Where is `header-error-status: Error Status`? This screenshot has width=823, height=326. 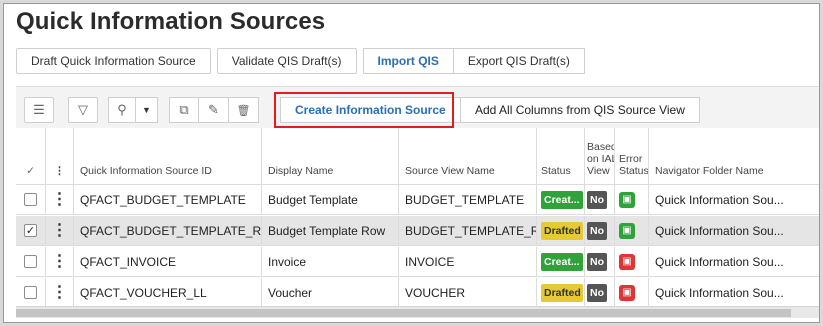 header-error-status: Error Status is located at coordinates (632, 156).